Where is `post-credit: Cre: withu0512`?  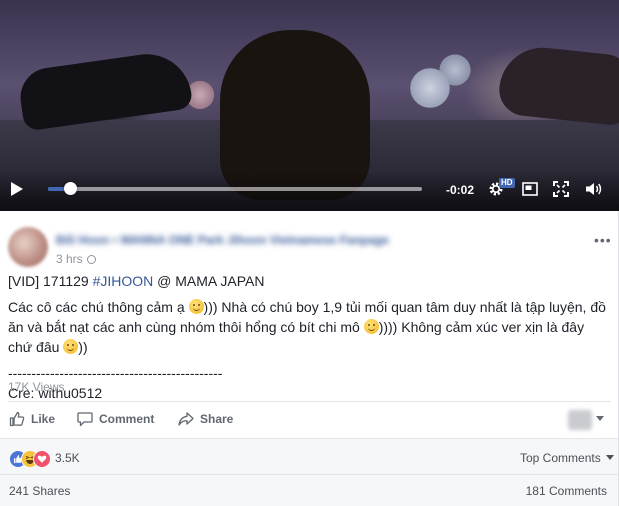 post-credit: Cre: withu0512 is located at coordinates (55, 393).